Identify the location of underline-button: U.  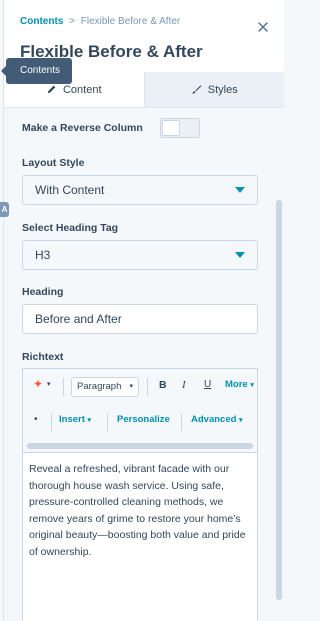
(207, 384).